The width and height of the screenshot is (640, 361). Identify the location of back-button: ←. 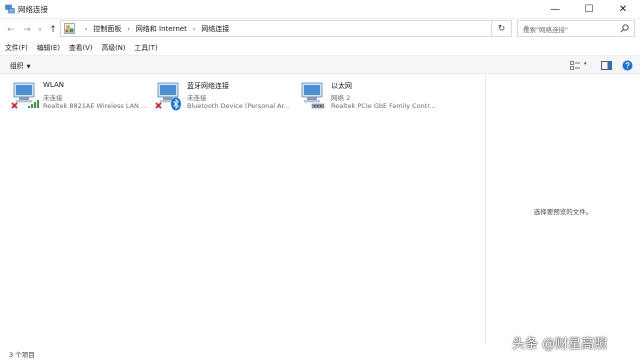
(11, 29).